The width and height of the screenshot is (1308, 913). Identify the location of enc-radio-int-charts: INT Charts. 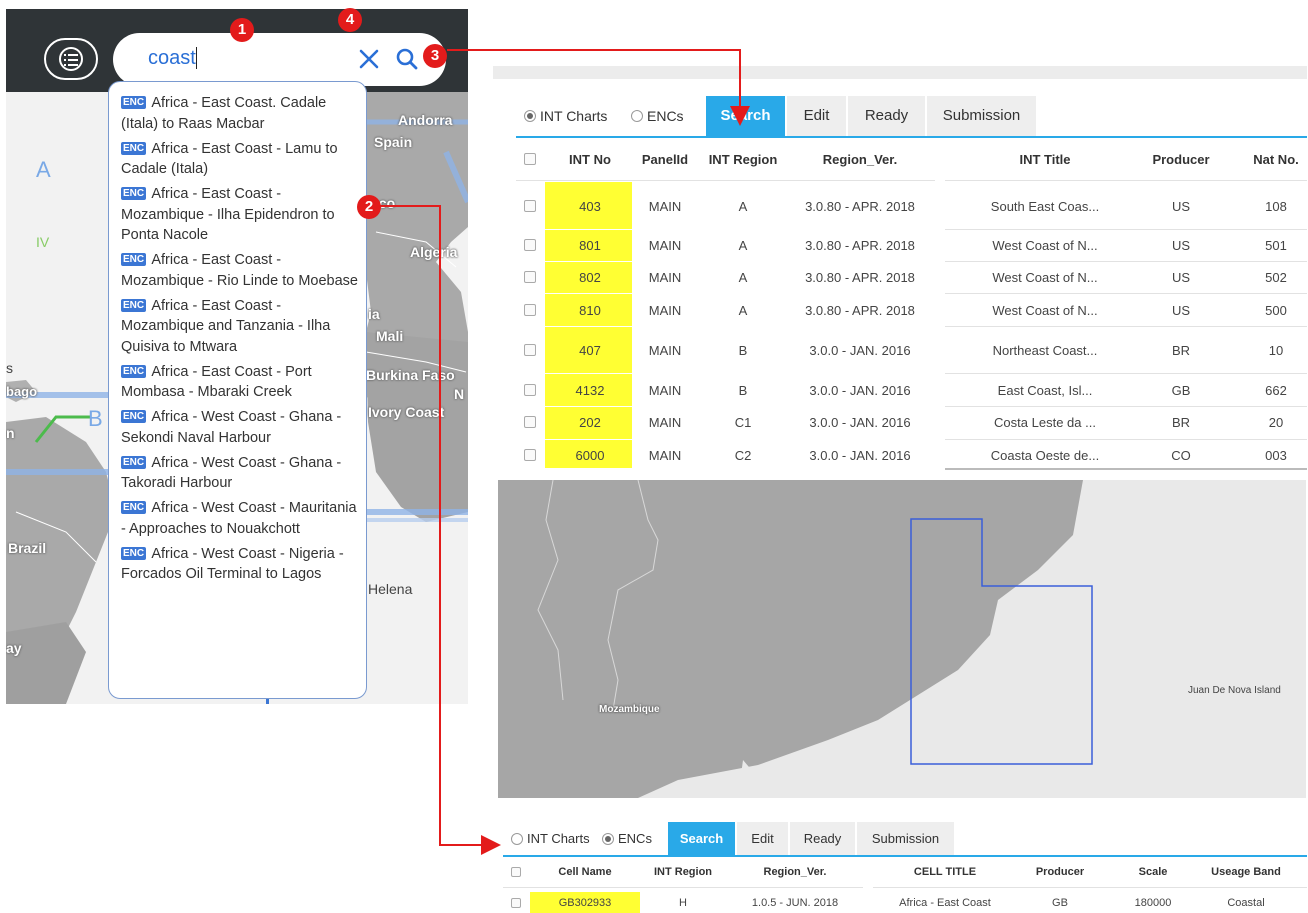
(550, 838).